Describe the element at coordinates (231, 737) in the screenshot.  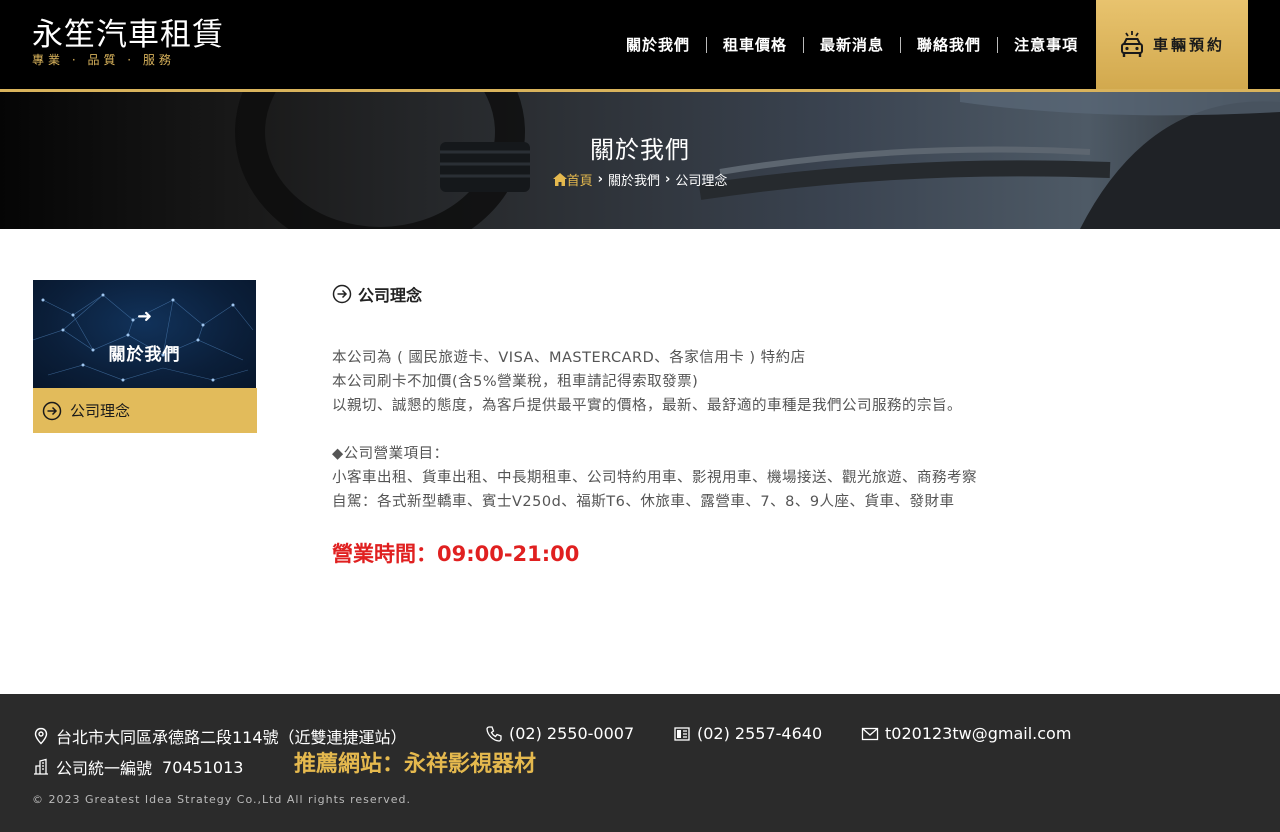
I see `footer-address-text: 台北市大同區承德路二段114號（近雙連捷運站）` at that location.